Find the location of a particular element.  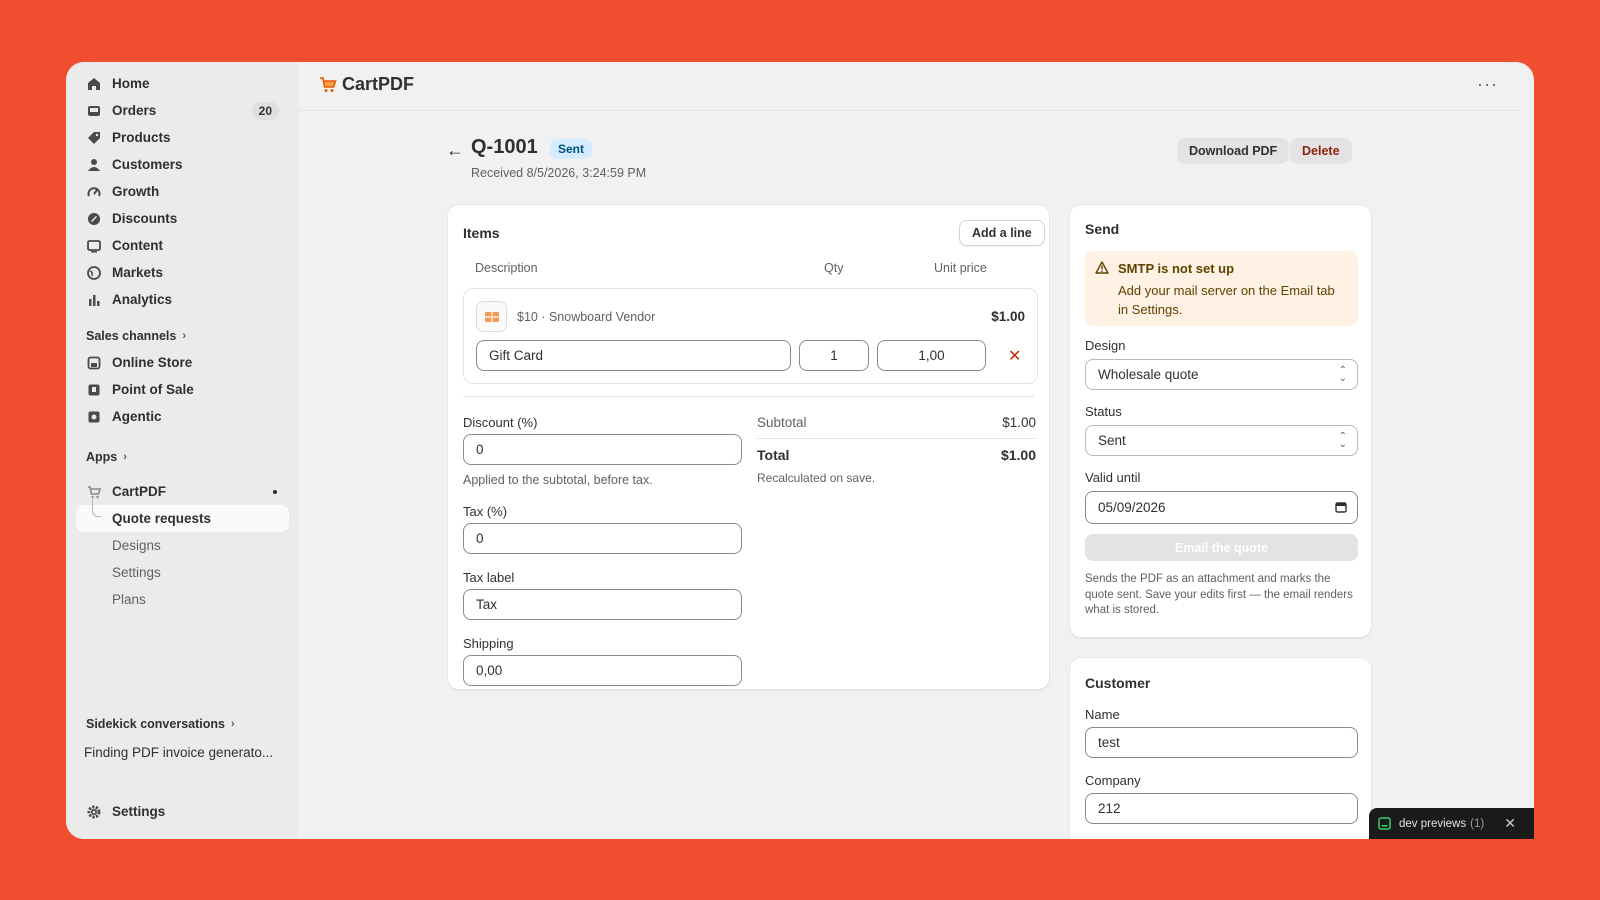

status-select: Sent ⌃ ⌄ is located at coordinates (1221, 440).